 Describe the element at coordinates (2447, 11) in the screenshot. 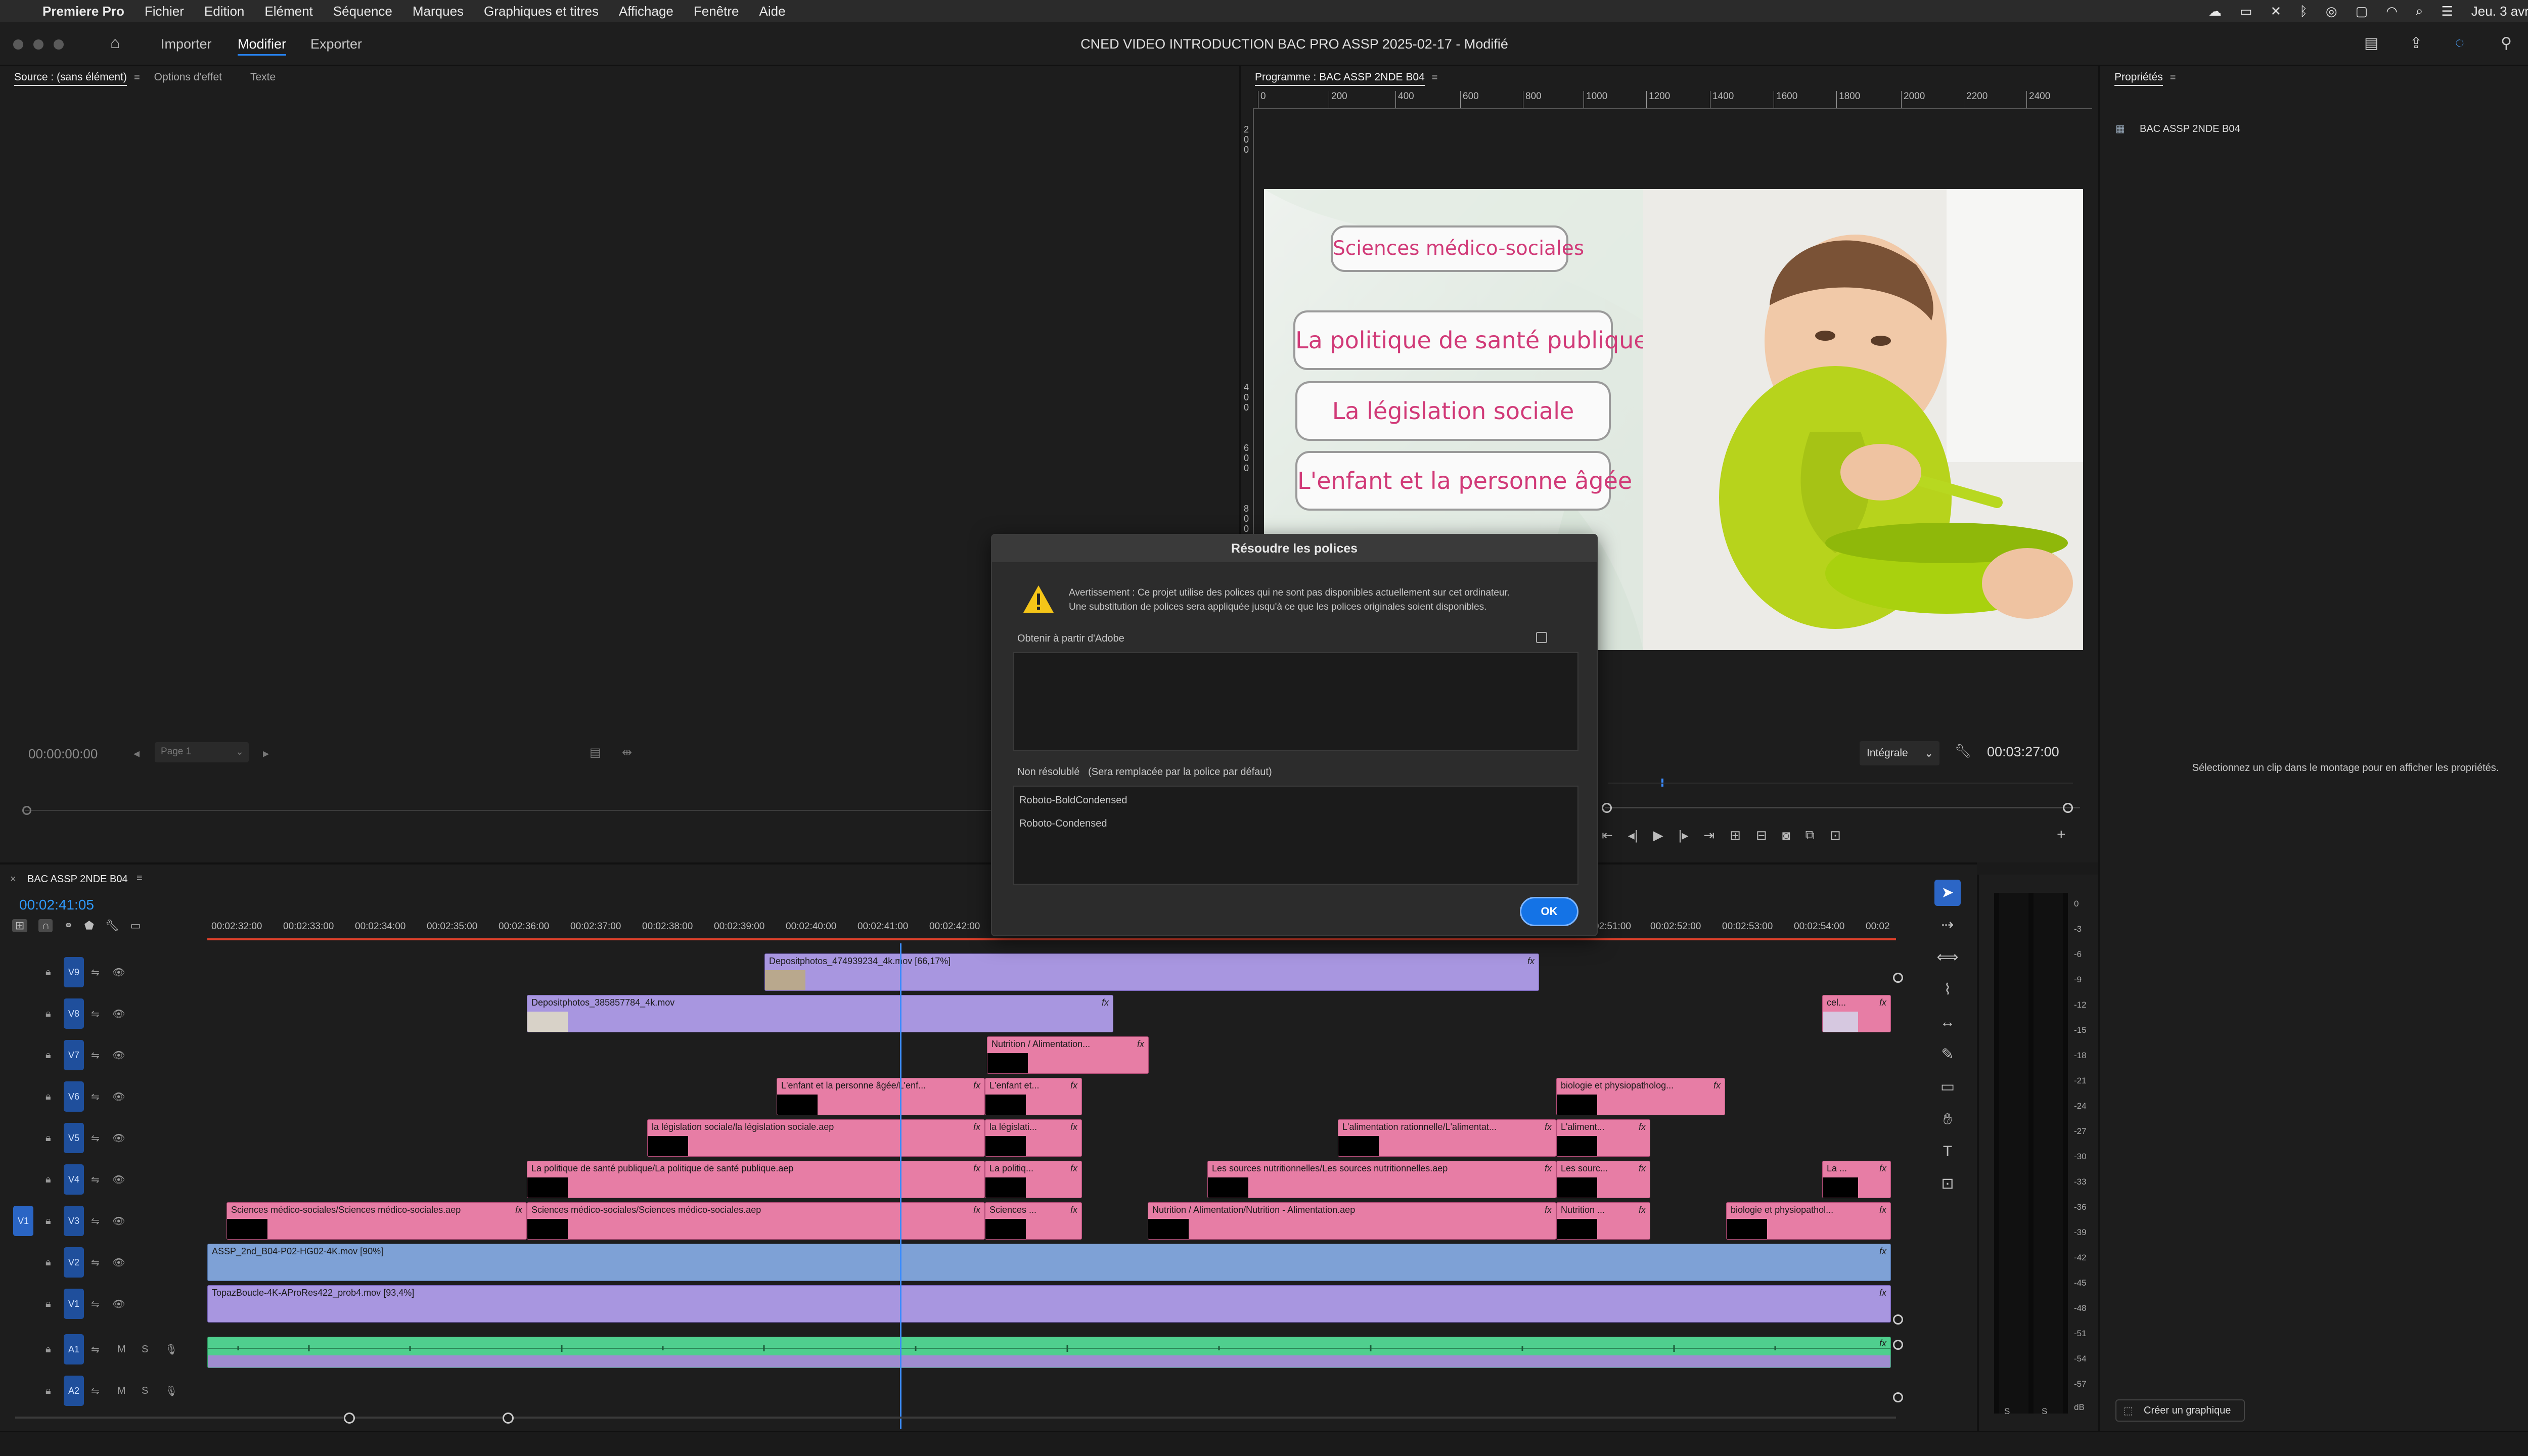

I see `control-center-icon: ☰` at that location.